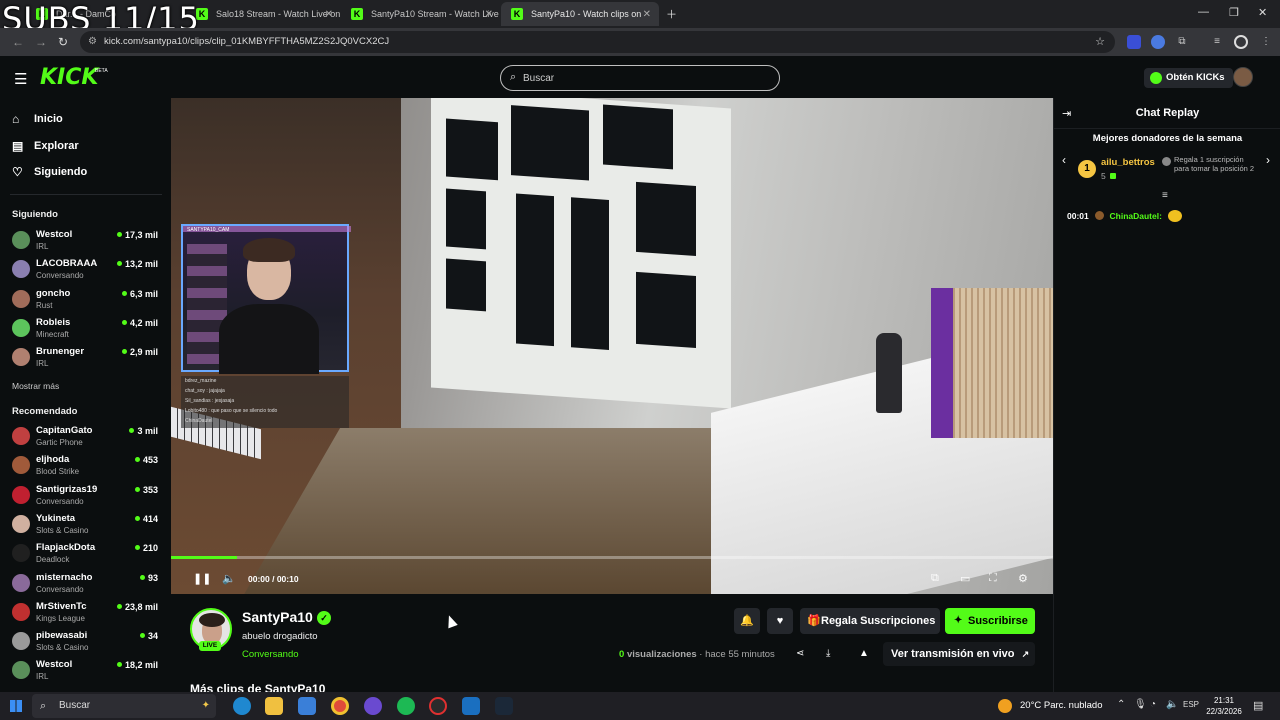 The width and height of the screenshot is (1280, 720). What do you see at coordinates (1241, 42) in the screenshot?
I see `profile-icon` at bounding box center [1241, 42].